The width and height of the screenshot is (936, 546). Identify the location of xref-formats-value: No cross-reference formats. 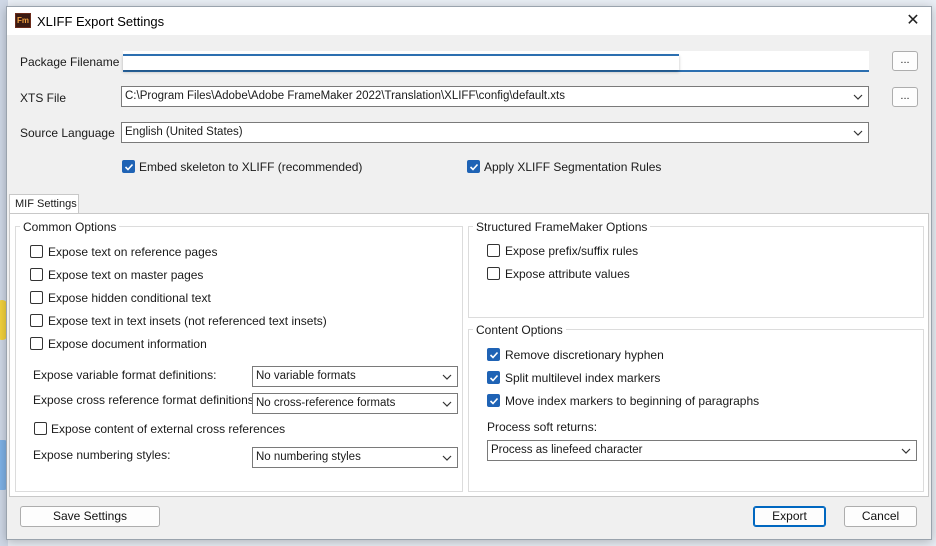
(326, 403).